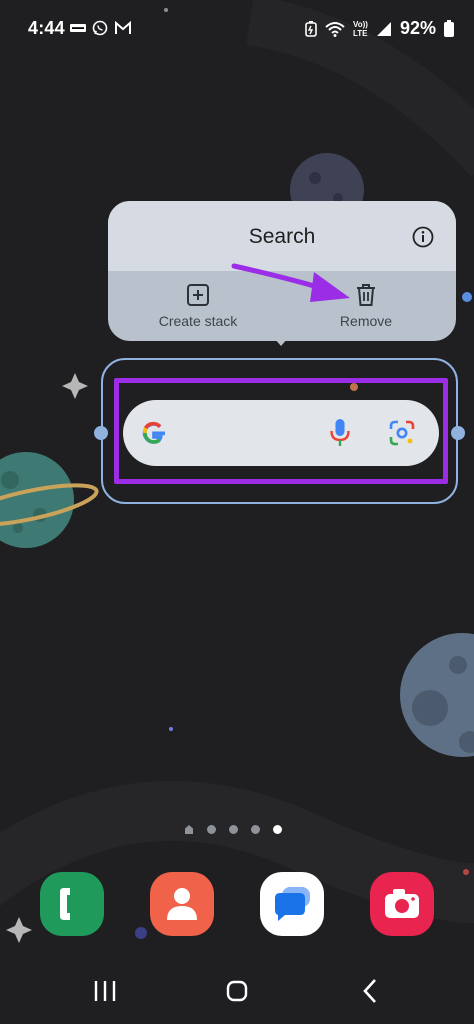 This screenshot has width=474, height=1024. What do you see at coordinates (281, 342) in the screenshot?
I see `popup-pointer` at bounding box center [281, 342].